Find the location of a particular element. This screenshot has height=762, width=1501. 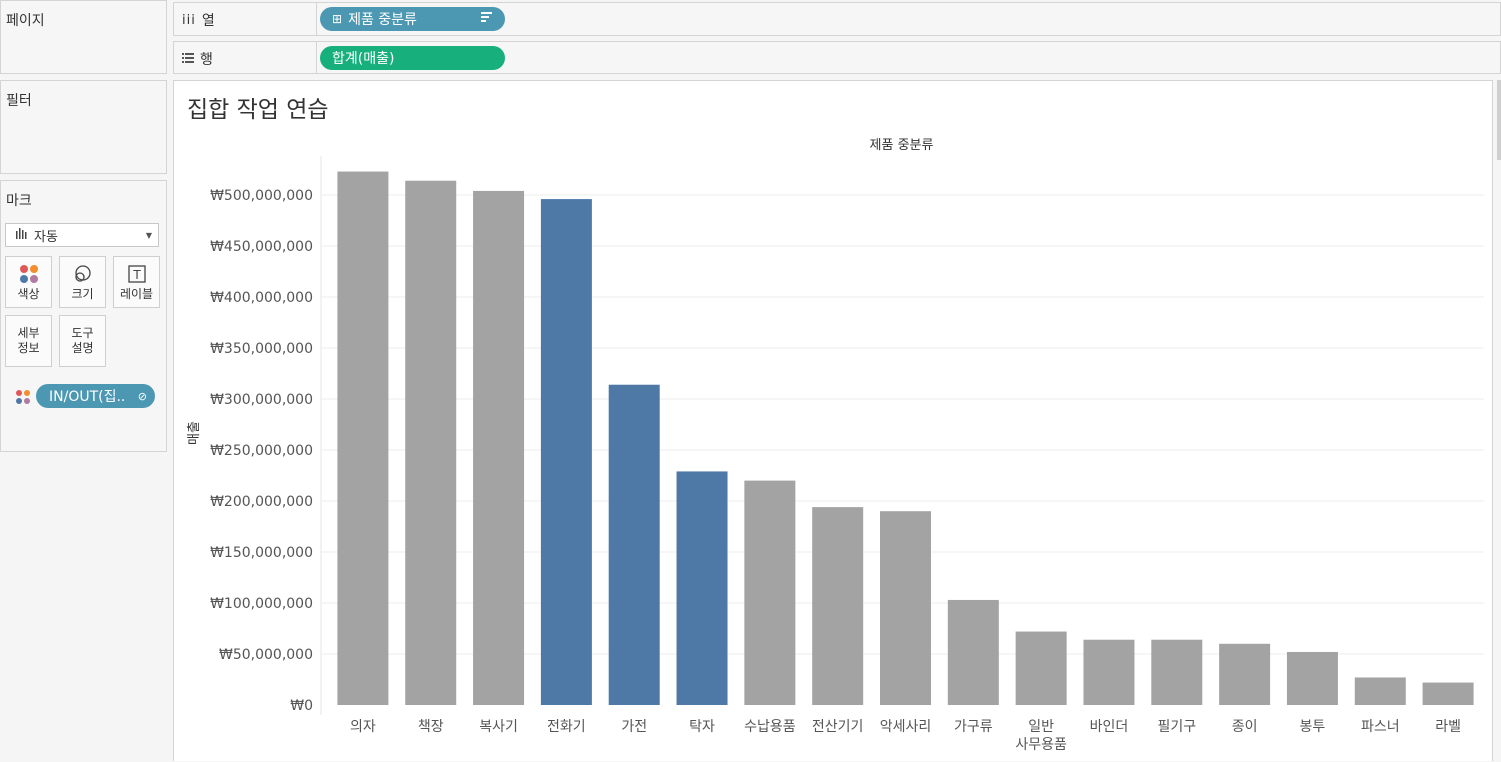

columns-shelf-label: iii 열 is located at coordinates (198, 20).